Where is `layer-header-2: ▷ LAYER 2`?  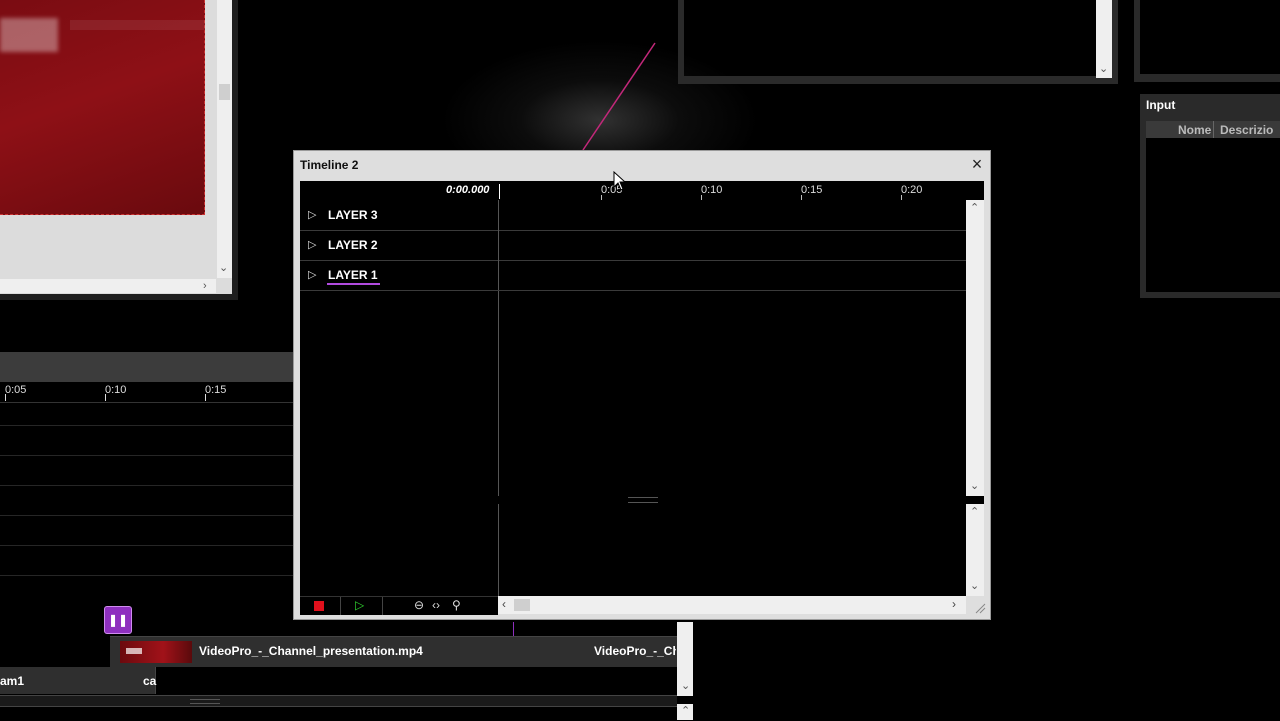 layer-header-2: ▷ LAYER 2 is located at coordinates (399, 245).